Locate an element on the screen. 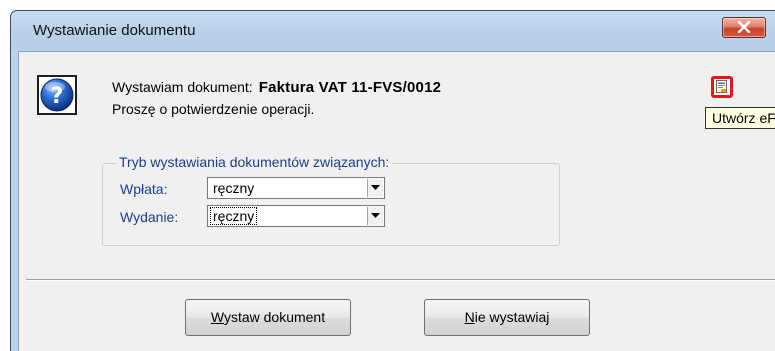 The width and height of the screenshot is (775, 351). issue-accel: W is located at coordinates (217, 317).